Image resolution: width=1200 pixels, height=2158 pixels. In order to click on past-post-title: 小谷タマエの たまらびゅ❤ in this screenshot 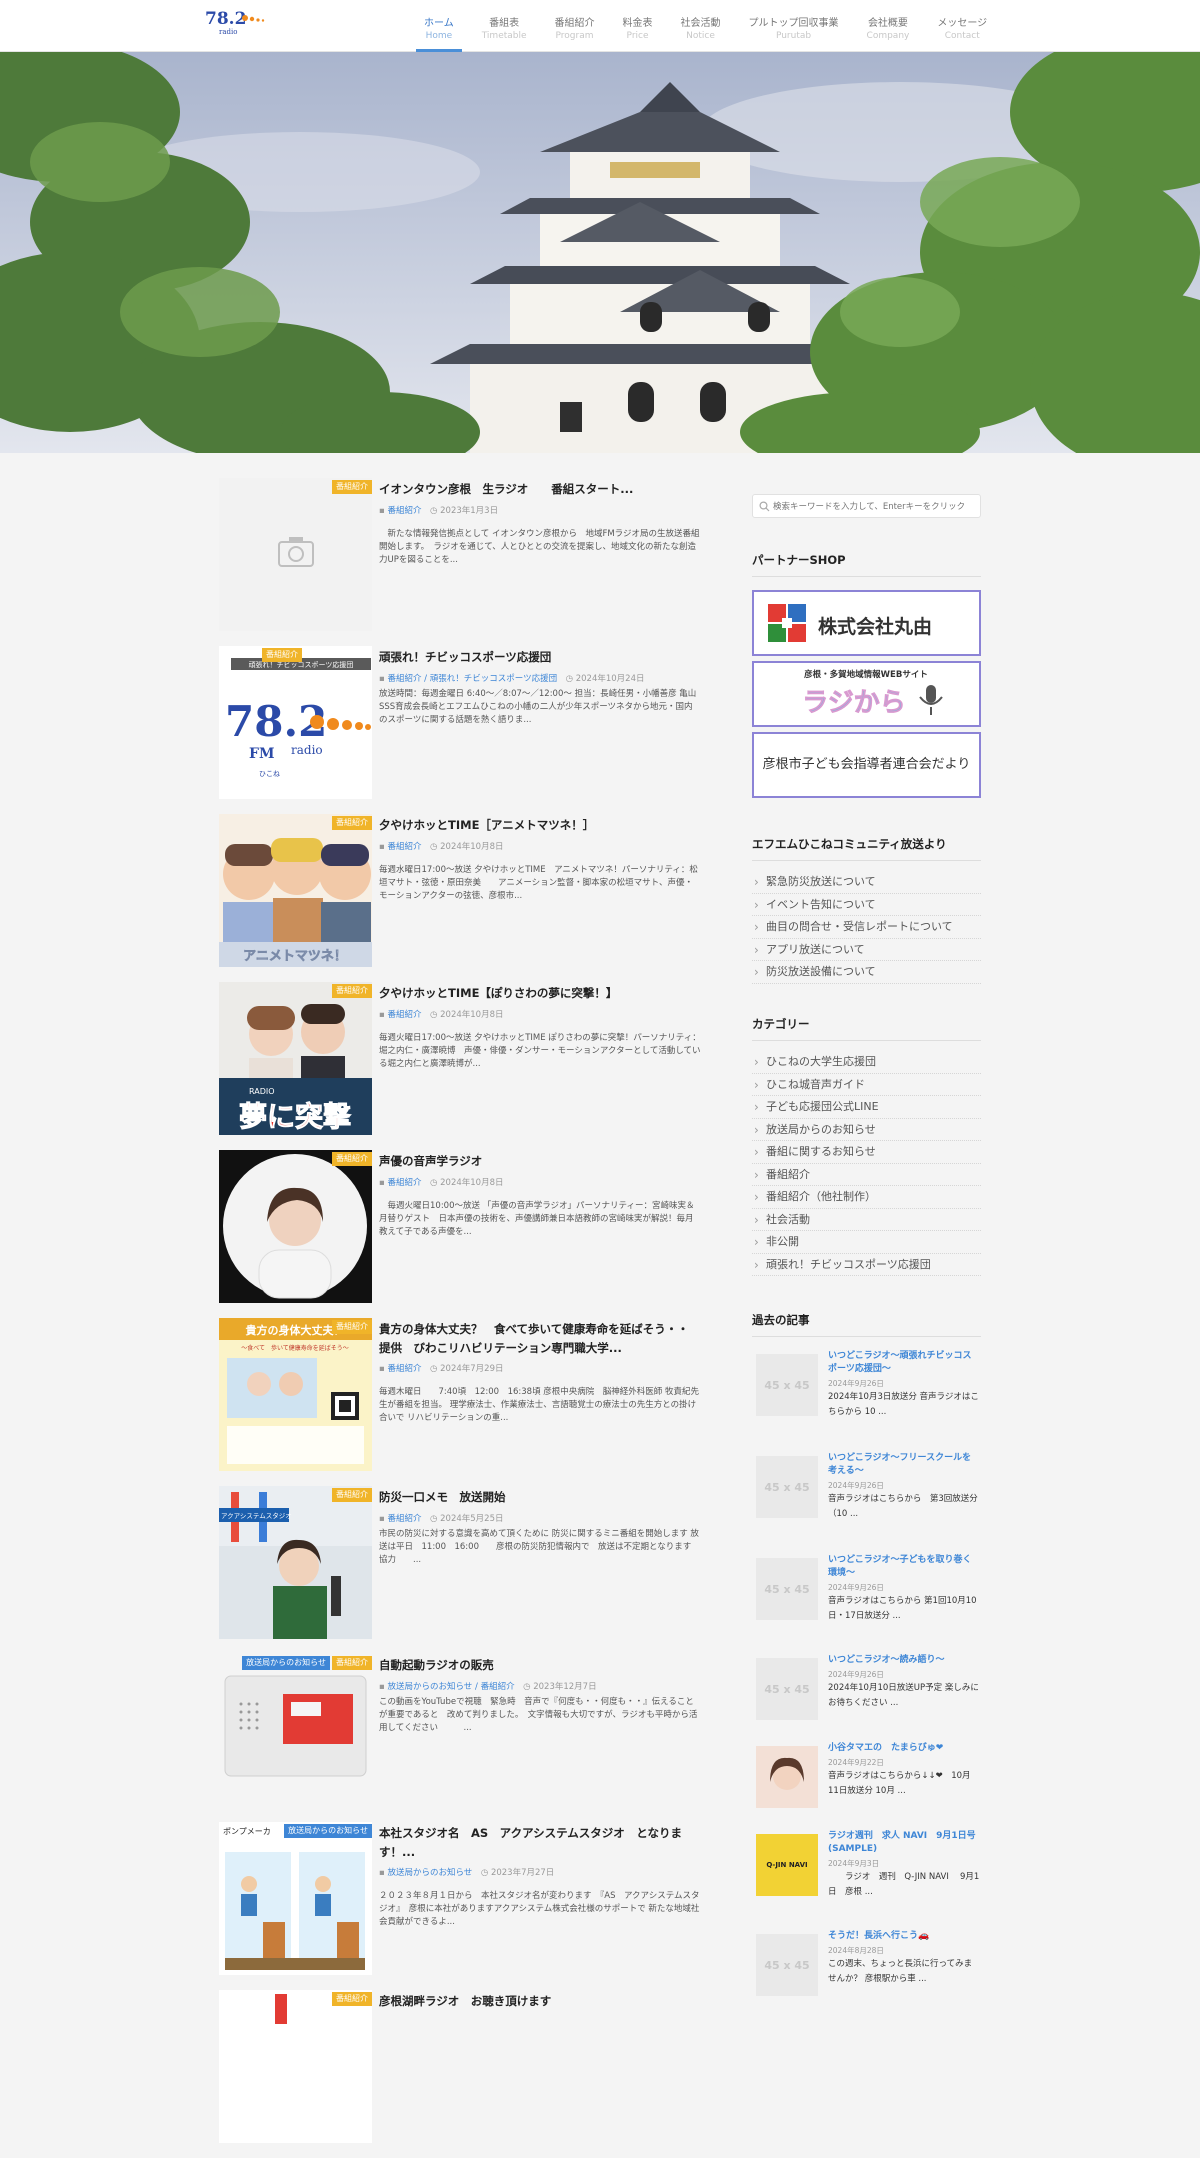, I will do `click(903, 1748)`.